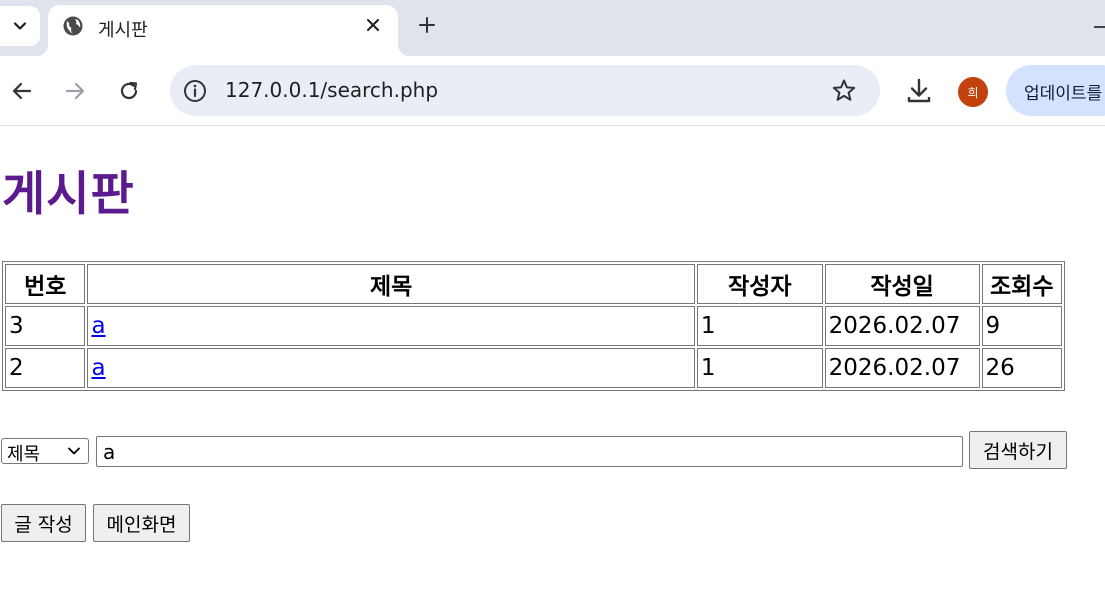 The image size is (1105, 591). I want to click on reload-button, so click(129, 91).